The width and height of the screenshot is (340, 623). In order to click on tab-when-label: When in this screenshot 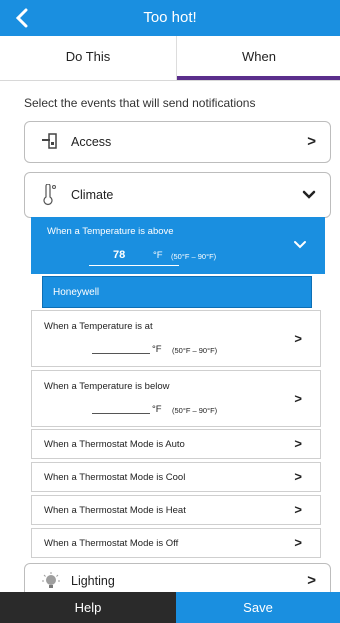, I will do `click(259, 56)`.